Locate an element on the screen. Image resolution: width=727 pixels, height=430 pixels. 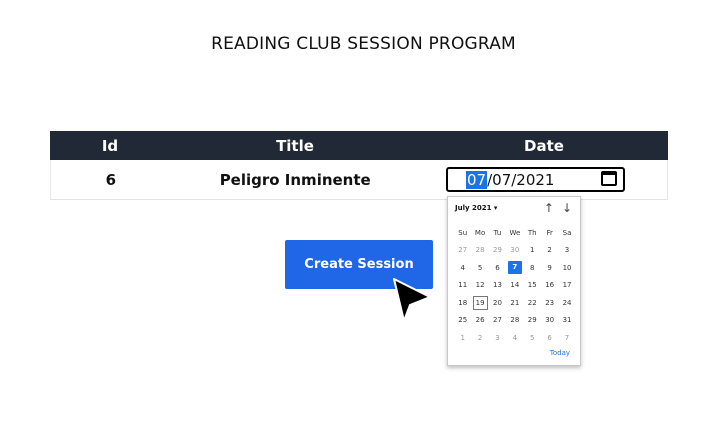
calendar-day: 19 is located at coordinates (479, 302).